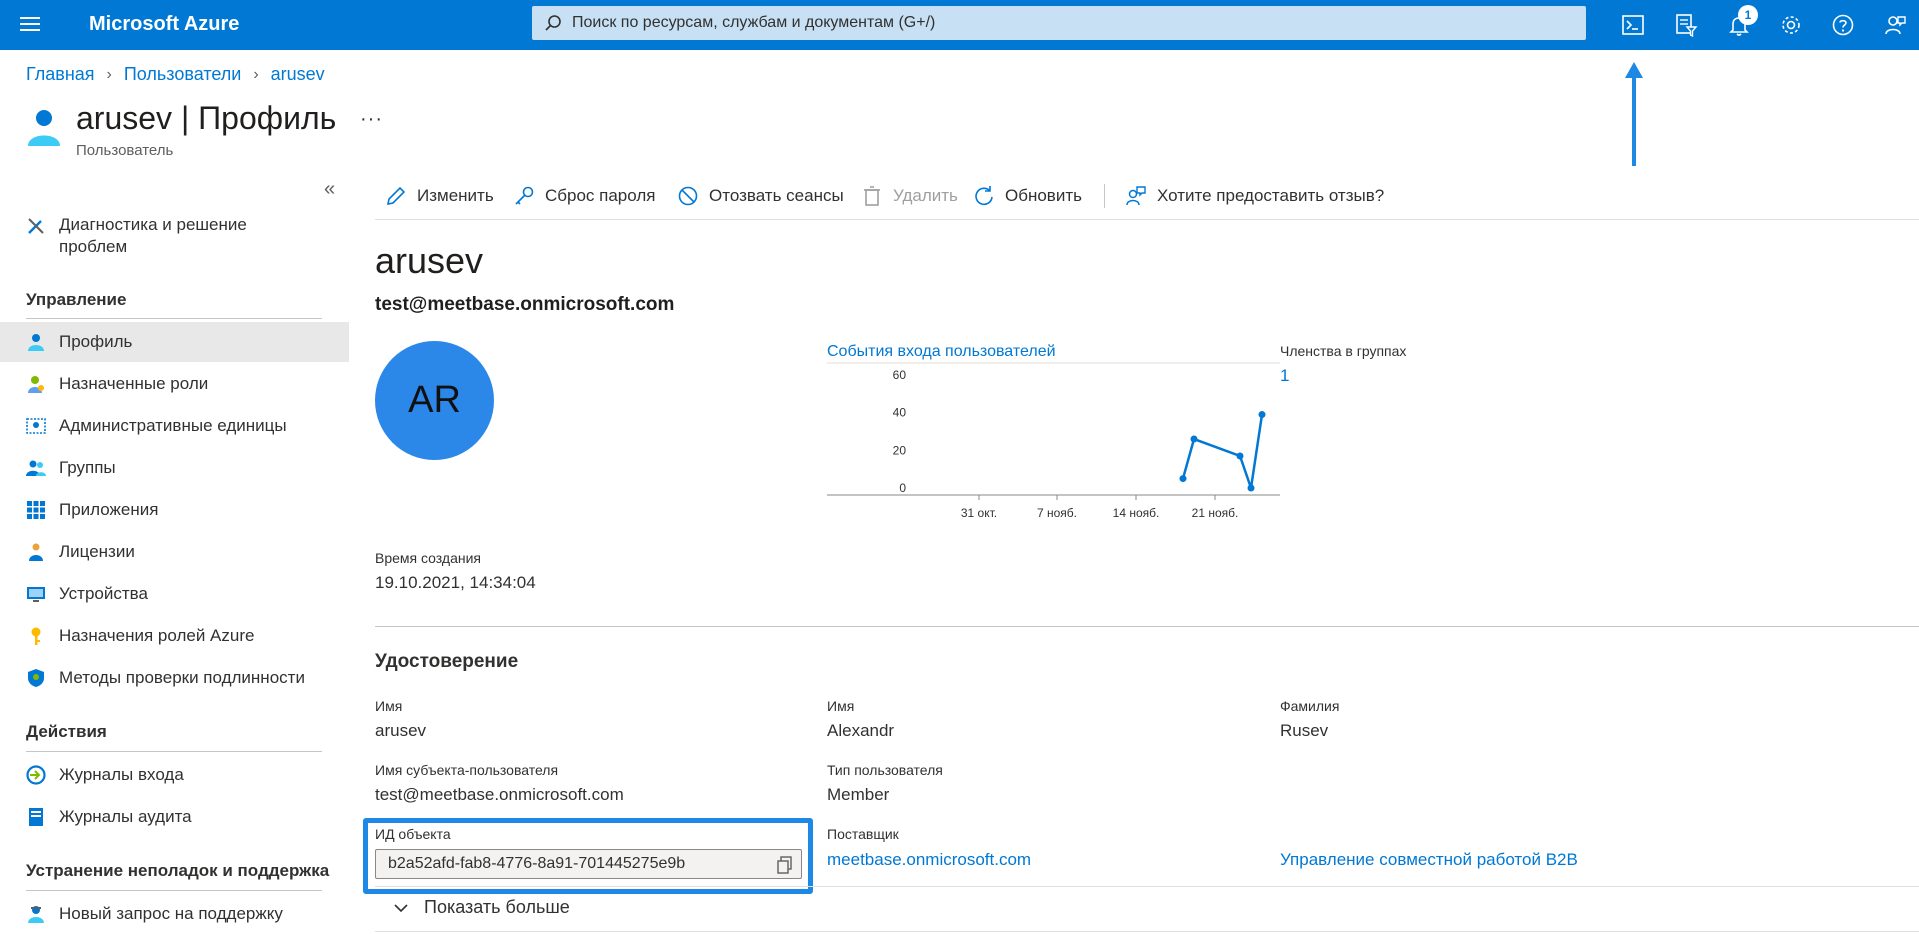  Describe the element at coordinates (36, 226) in the screenshot. I see `wrench-icon` at that location.